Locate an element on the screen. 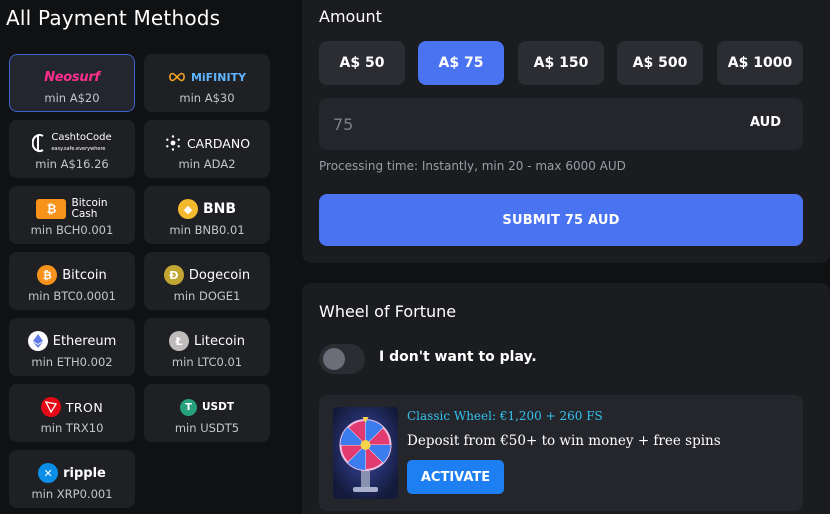 Image resolution: width=830 pixels, height=514 pixels. method-name-block: Bitcoin Cash is located at coordinates (89, 209).